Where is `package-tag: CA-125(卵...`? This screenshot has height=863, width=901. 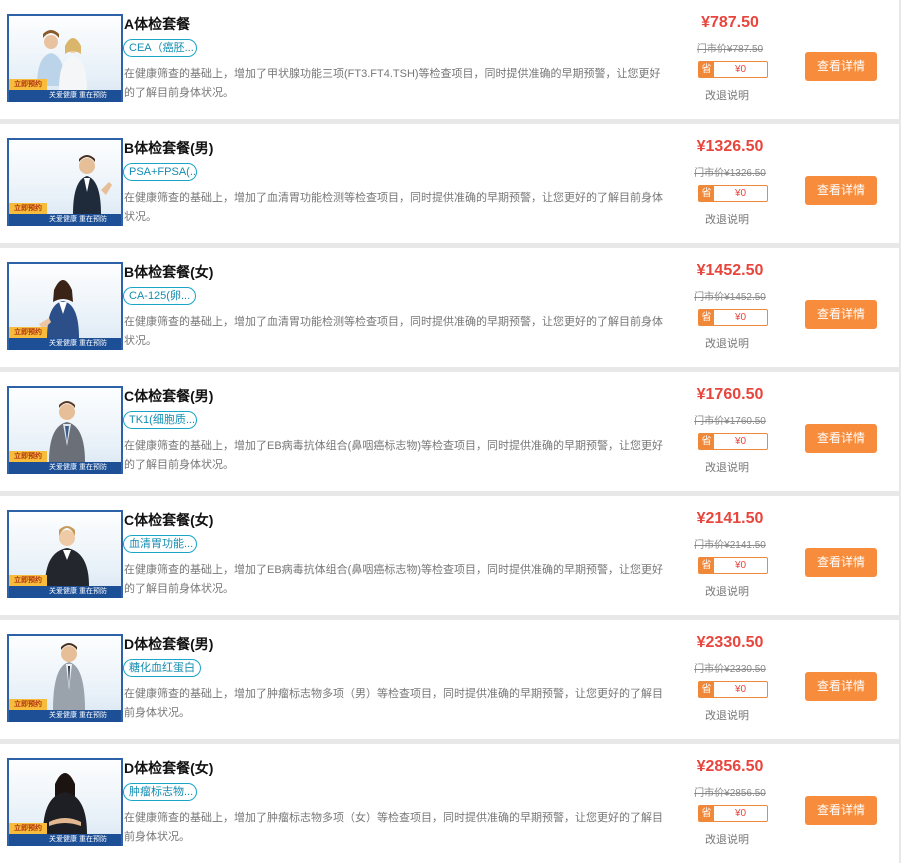 package-tag: CA-125(卵... is located at coordinates (160, 296).